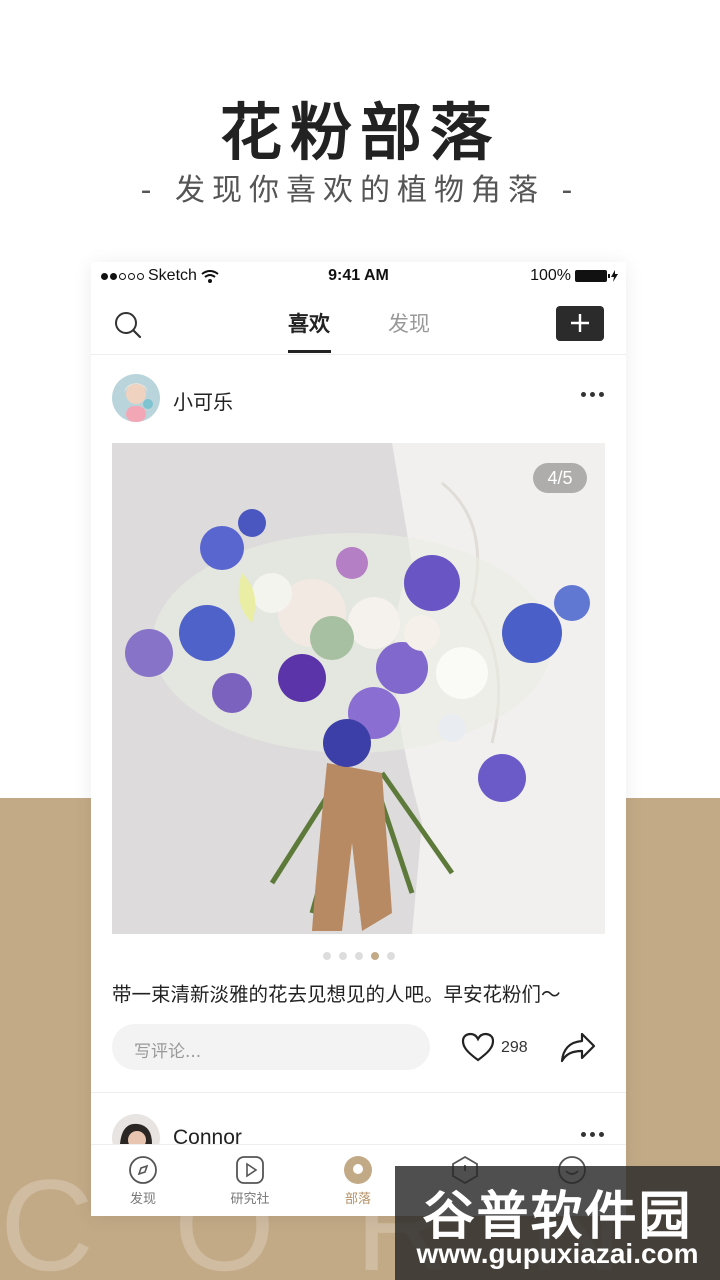 This screenshot has width=720, height=1280. Describe the element at coordinates (143, 1170) in the screenshot. I see `compass-icon` at that location.